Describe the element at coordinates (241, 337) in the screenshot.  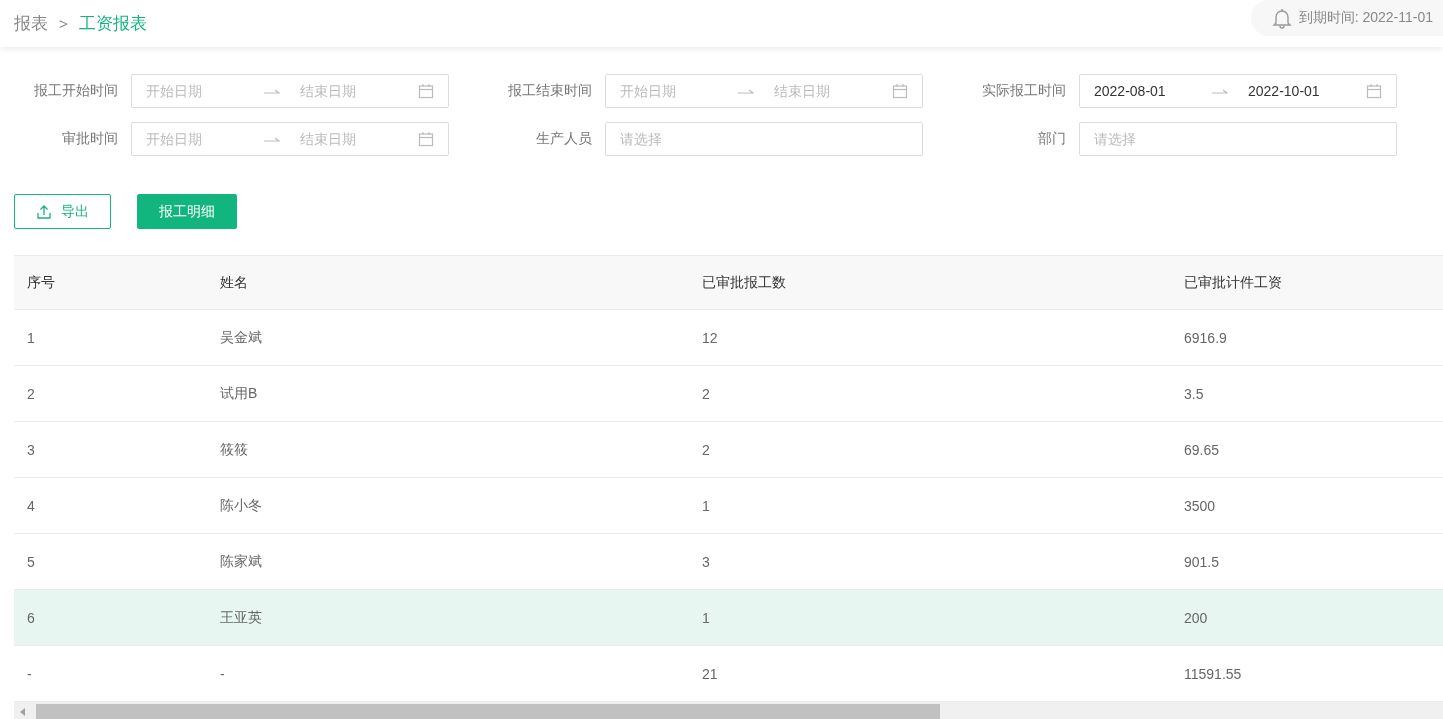
I see `table-cell-text: 吴金斌` at that location.